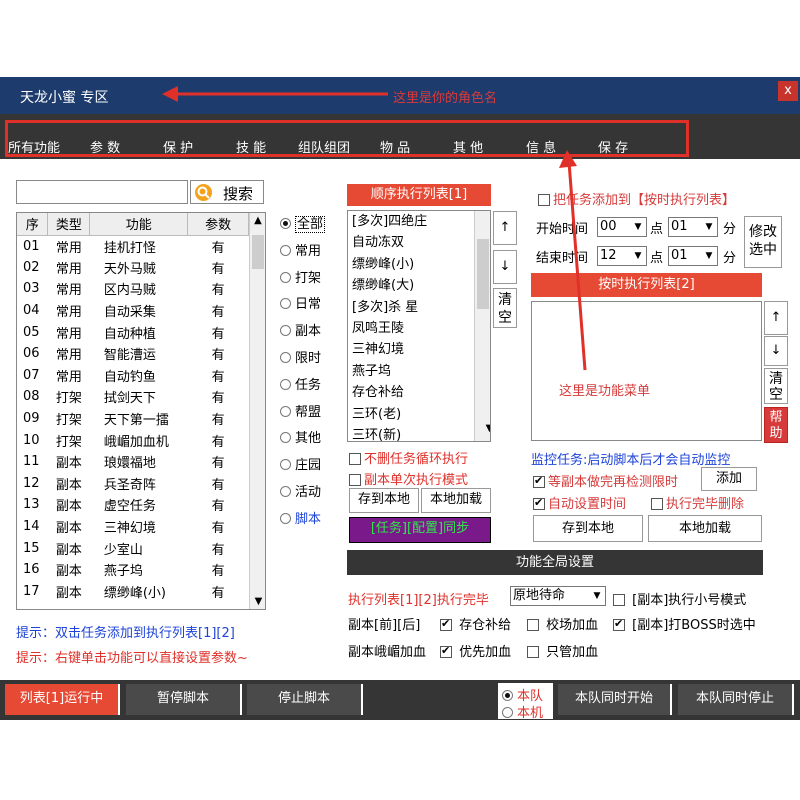  What do you see at coordinates (562, 650) in the screenshot?
I see `only-heal-option: 只管加血` at bounding box center [562, 650].